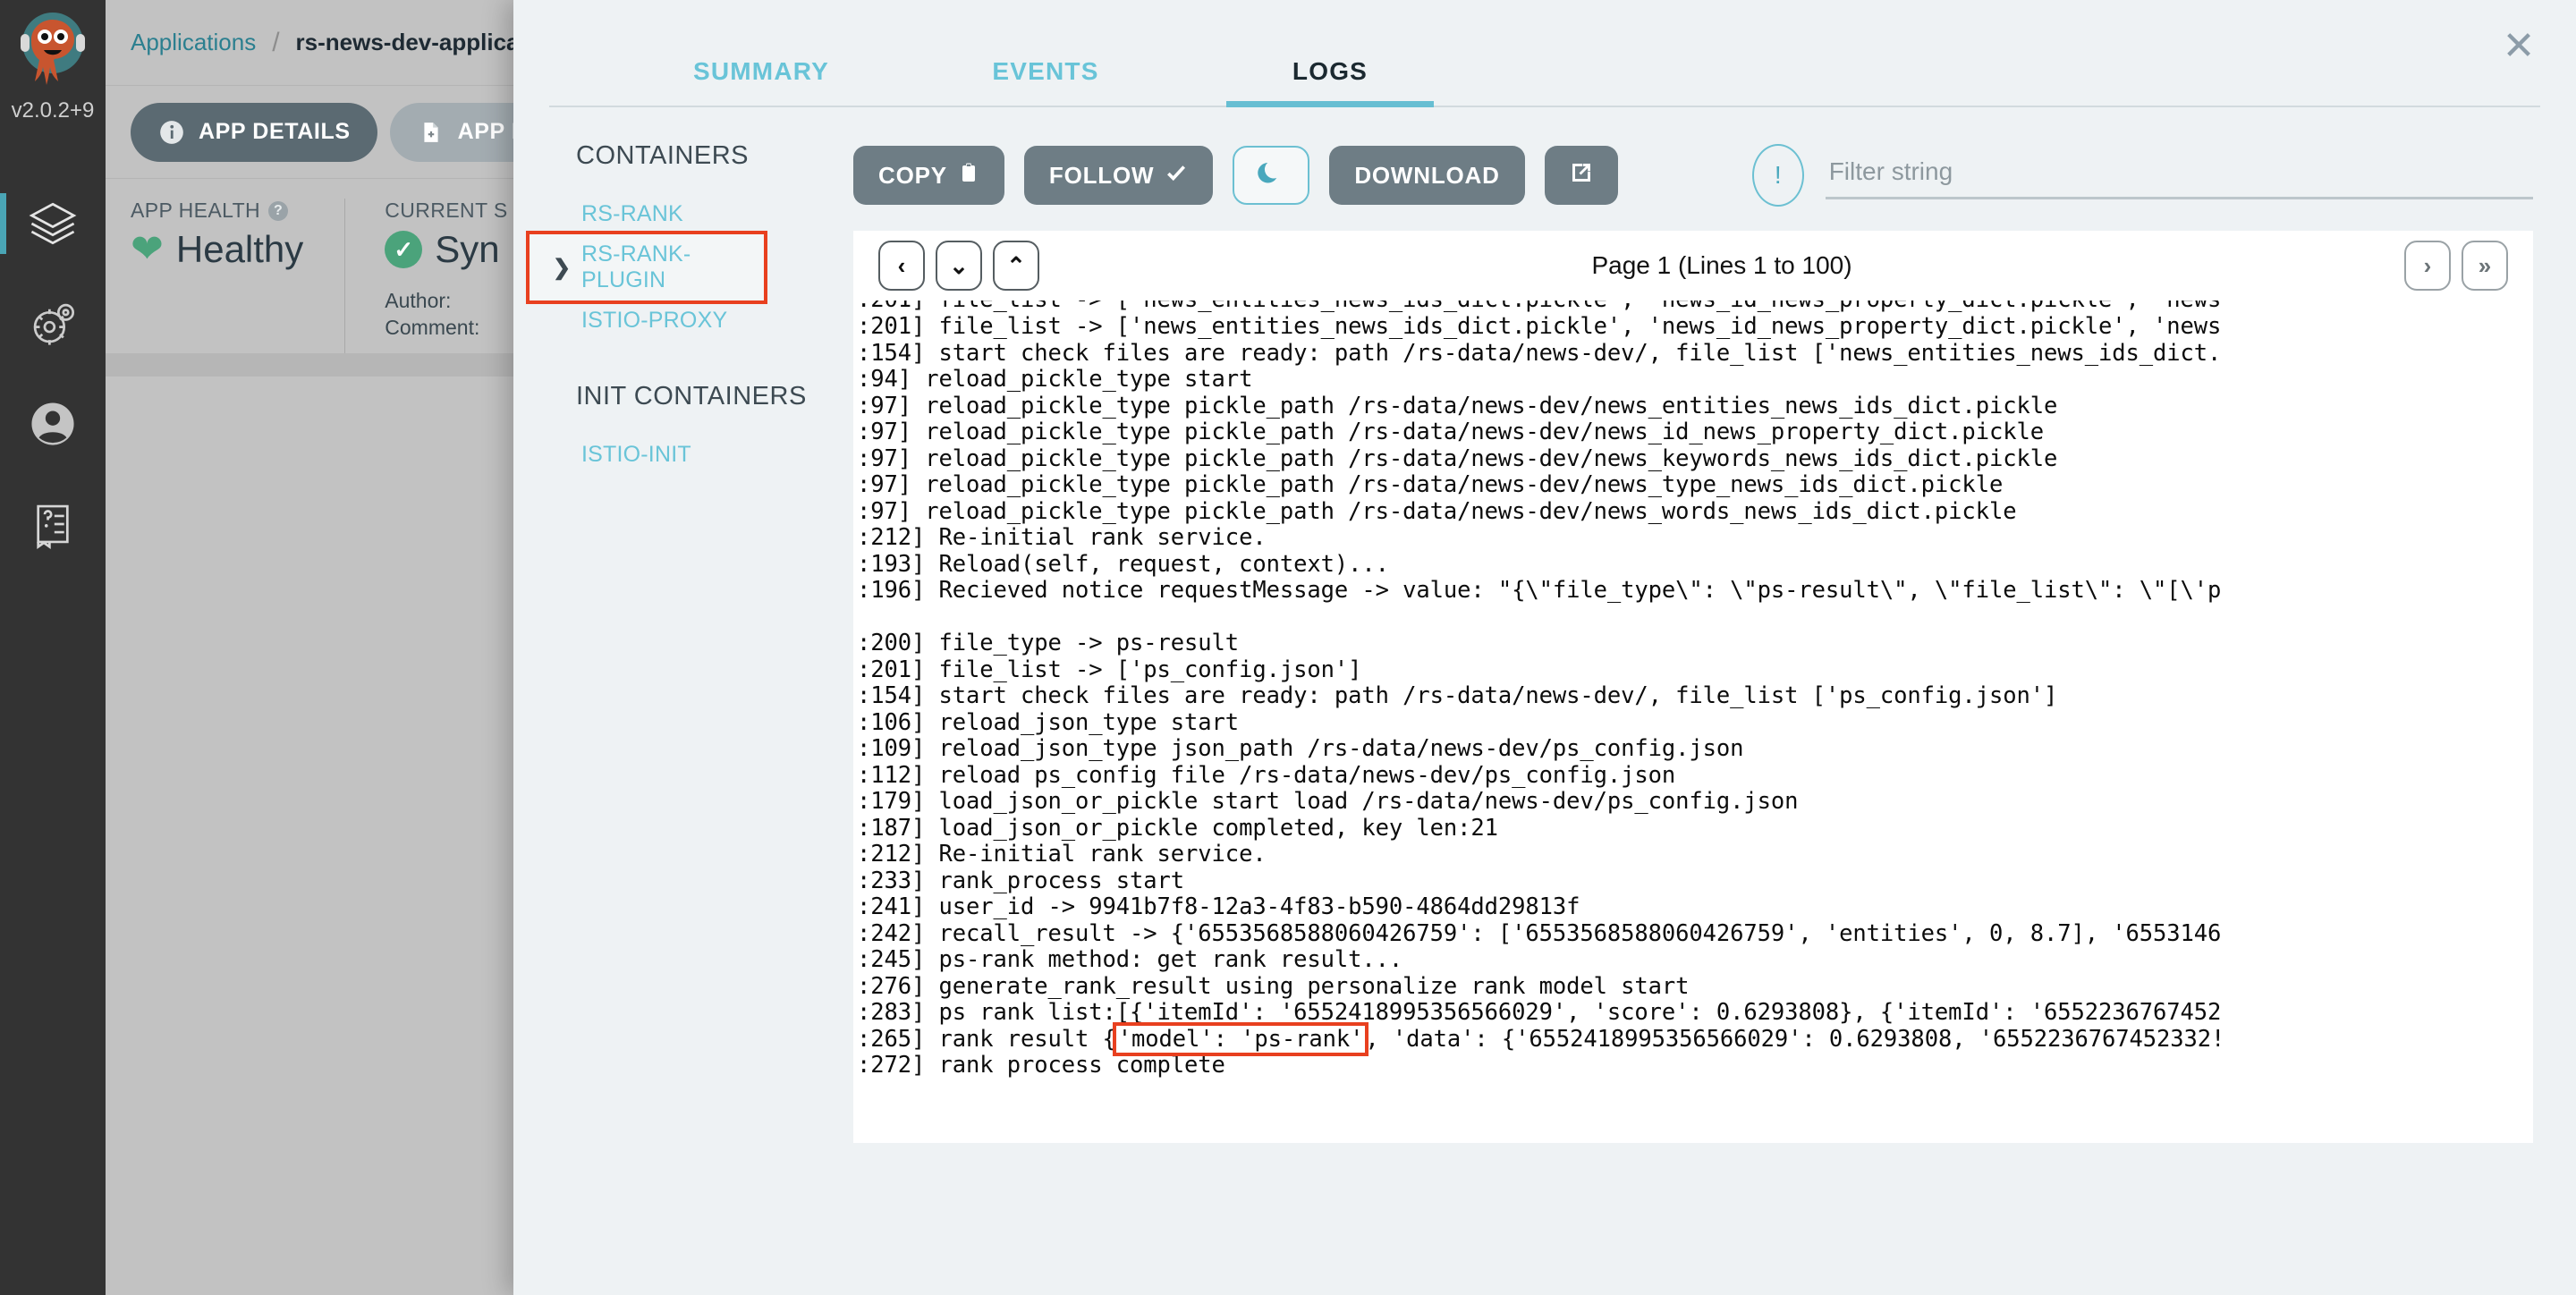 The height and width of the screenshot is (1295, 2576). Describe the element at coordinates (1016, 266) in the screenshot. I see `scroll-up-button: ⌃` at that location.